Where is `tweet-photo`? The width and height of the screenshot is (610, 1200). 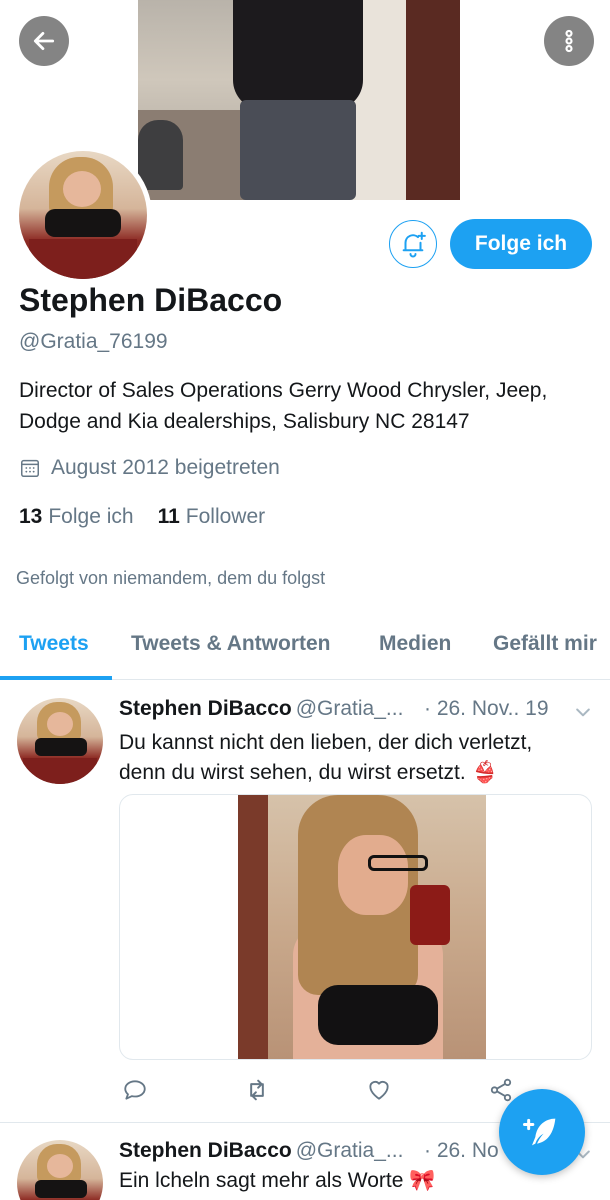 tweet-photo is located at coordinates (362, 927).